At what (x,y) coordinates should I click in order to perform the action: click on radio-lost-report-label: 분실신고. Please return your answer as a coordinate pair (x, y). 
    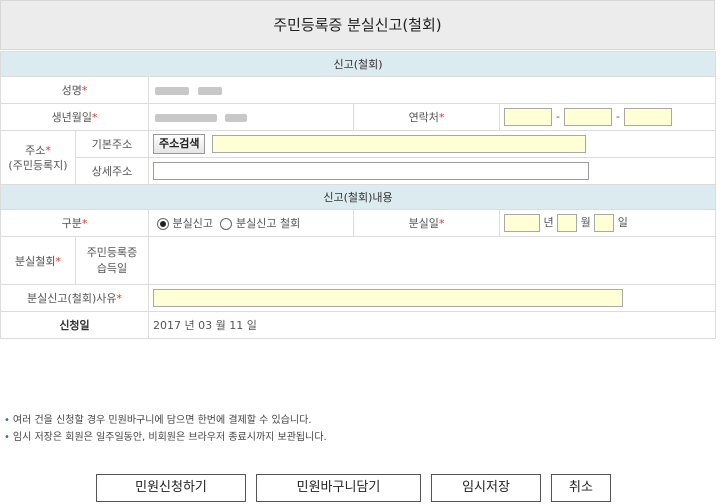
    Looking at the image, I should click on (193, 223).